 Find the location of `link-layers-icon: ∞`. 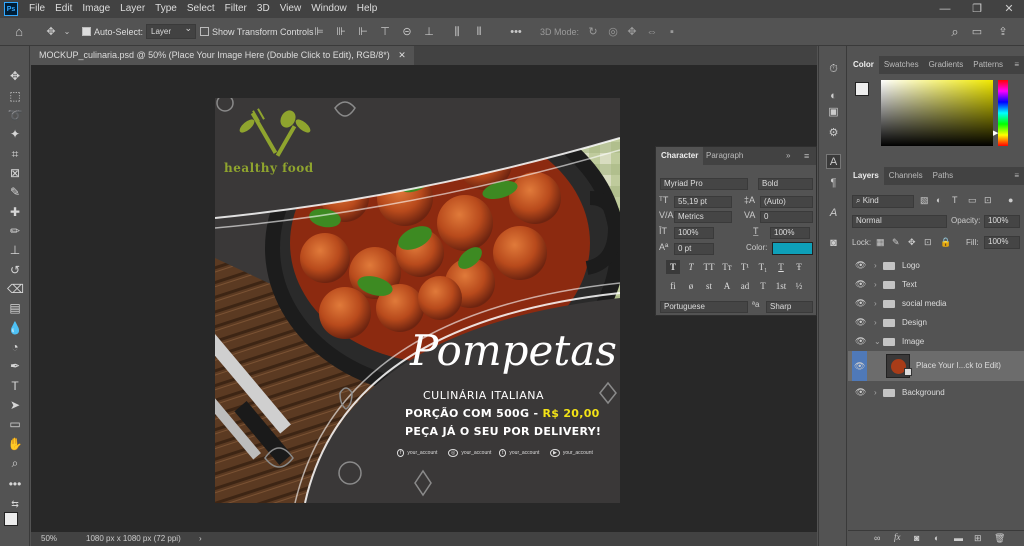

link-layers-icon: ∞ is located at coordinates (877, 538).